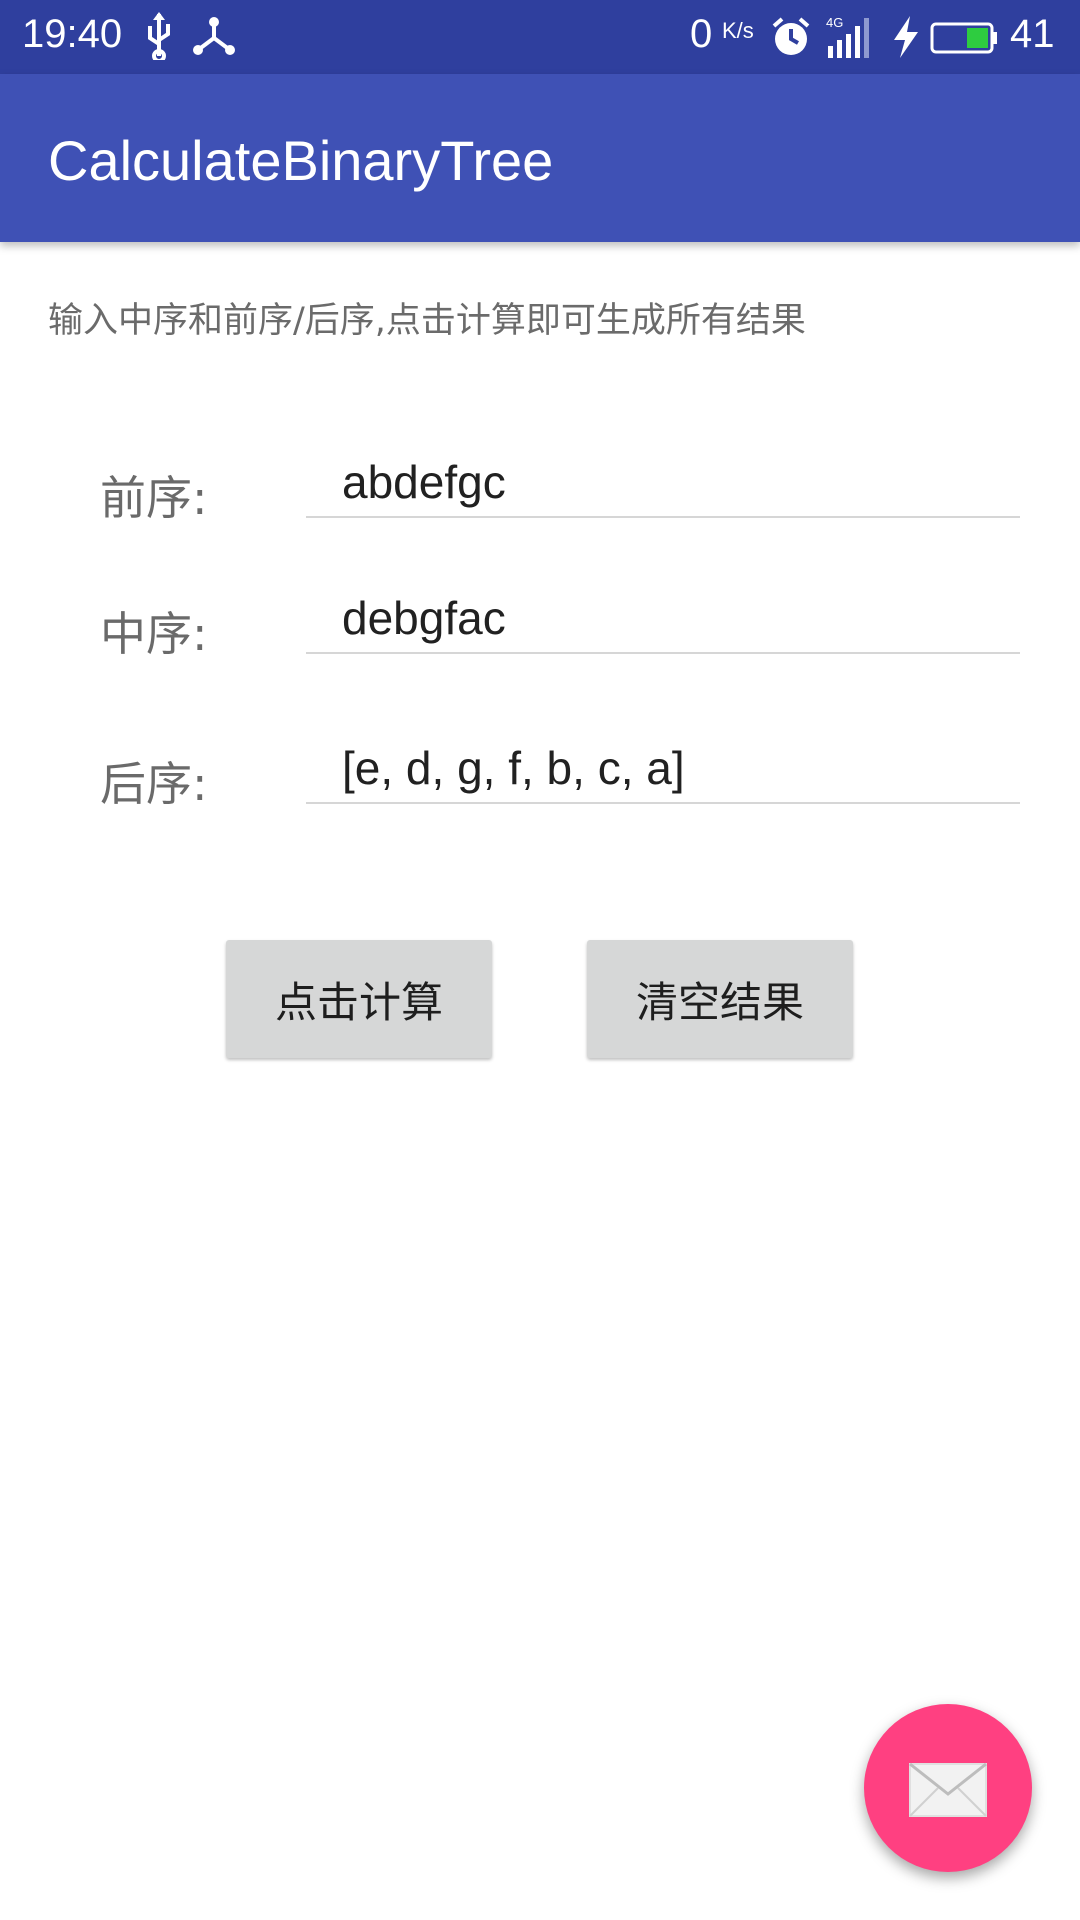  What do you see at coordinates (214, 36) in the screenshot?
I see `share-icon` at bounding box center [214, 36].